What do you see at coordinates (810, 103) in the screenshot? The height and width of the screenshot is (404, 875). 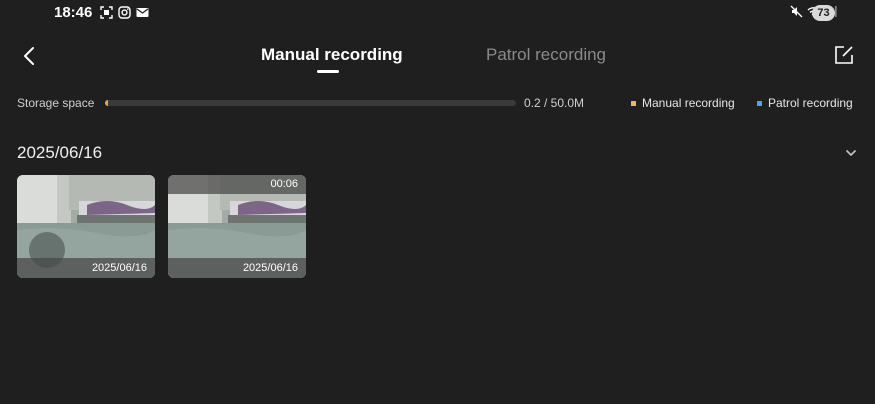 I see `legend-patrol-label: Patrol recording` at bounding box center [810, 103].